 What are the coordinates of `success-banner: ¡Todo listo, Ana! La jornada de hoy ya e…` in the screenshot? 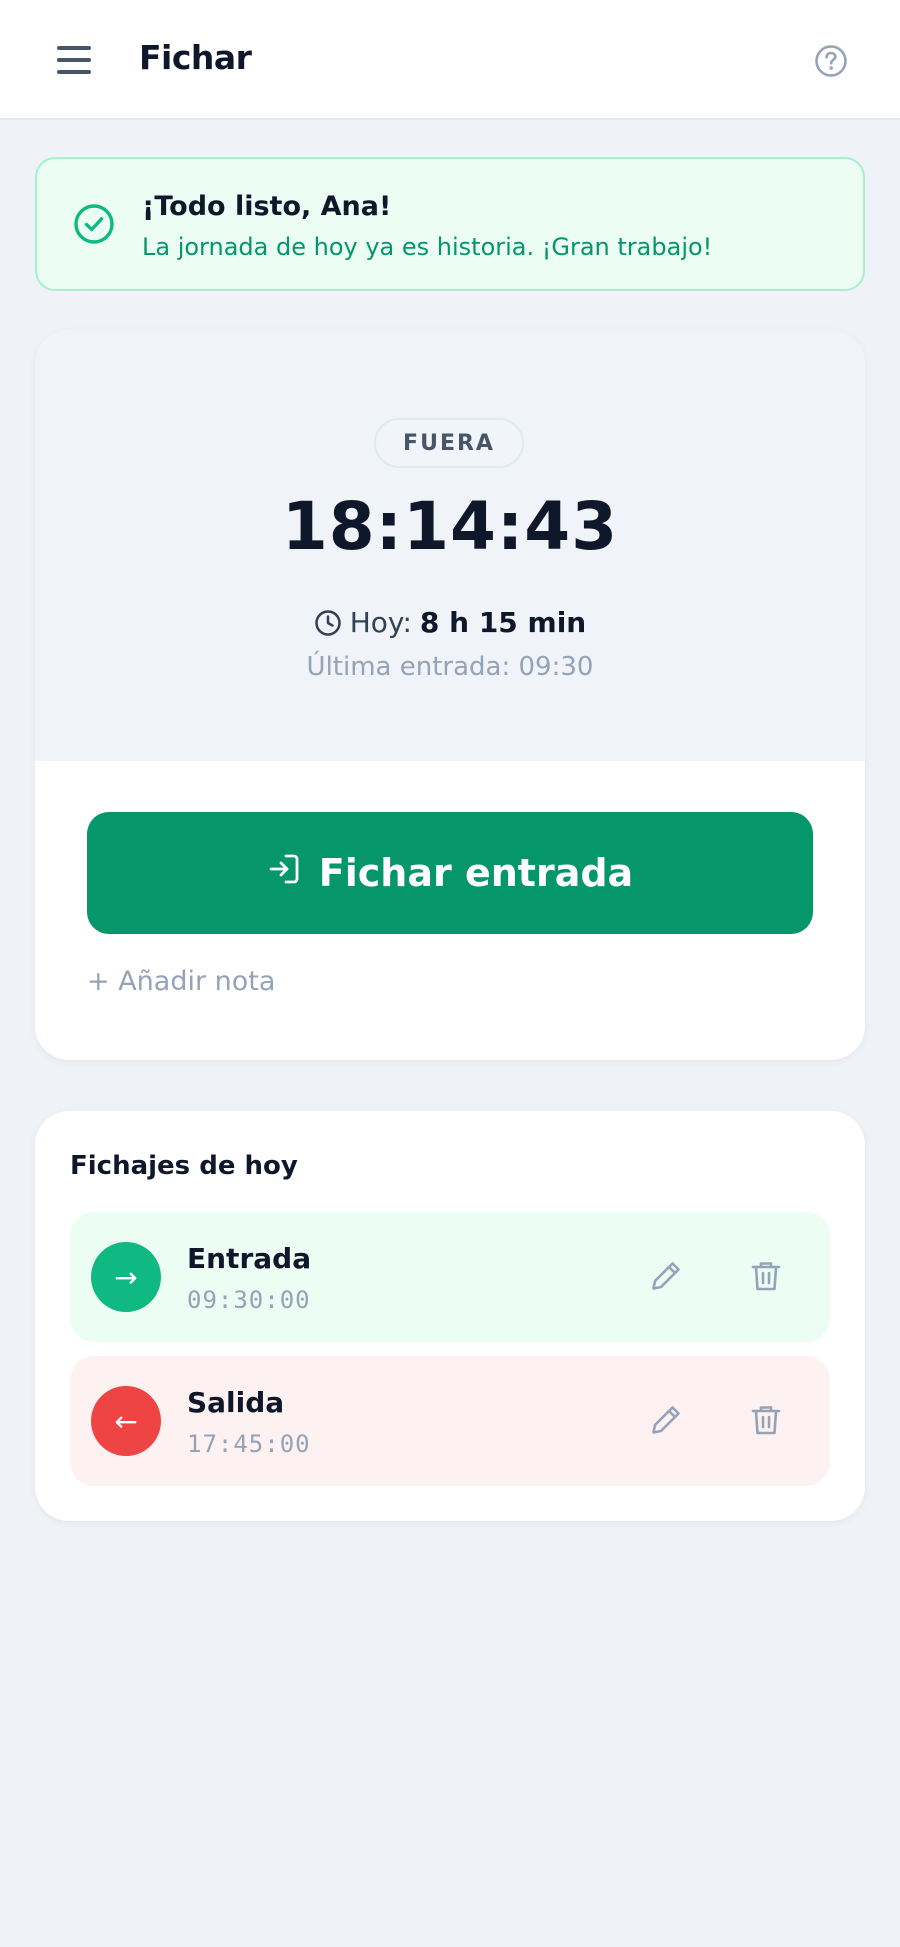 It's located at (450, 224).